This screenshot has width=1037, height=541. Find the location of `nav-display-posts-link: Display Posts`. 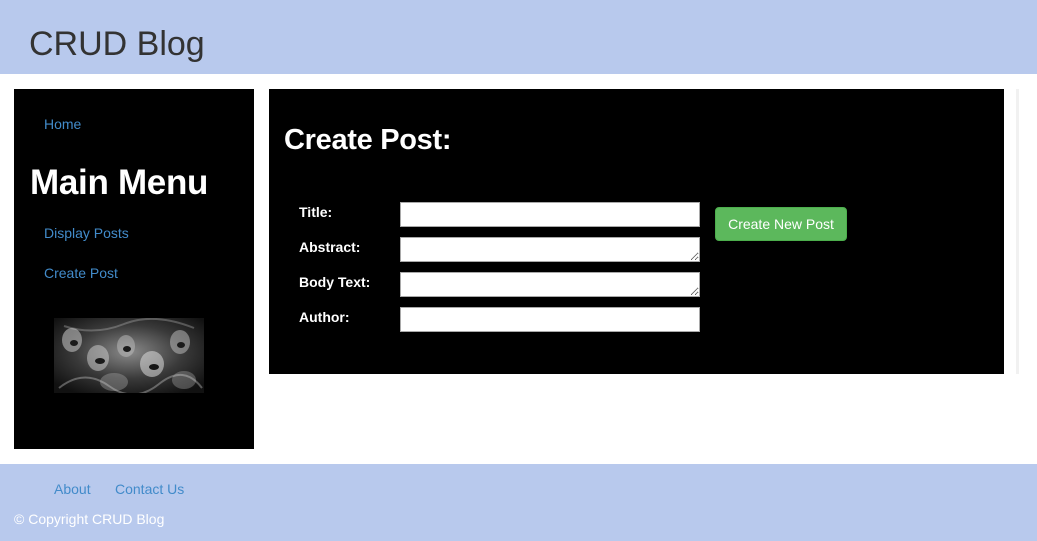

nav-display-posts-link: Display Posts is located at coordinates (86, 233).